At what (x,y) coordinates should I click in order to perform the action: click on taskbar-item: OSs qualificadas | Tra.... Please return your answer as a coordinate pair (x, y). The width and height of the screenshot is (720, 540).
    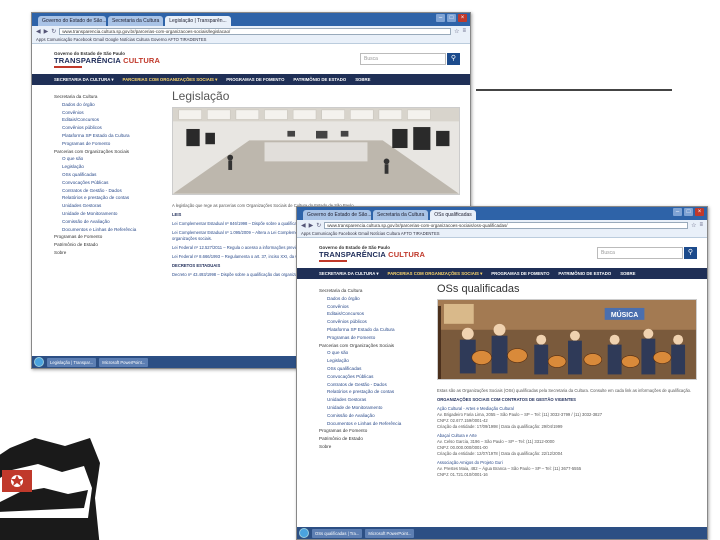
    Looking at the image, I should click on (337, 533).